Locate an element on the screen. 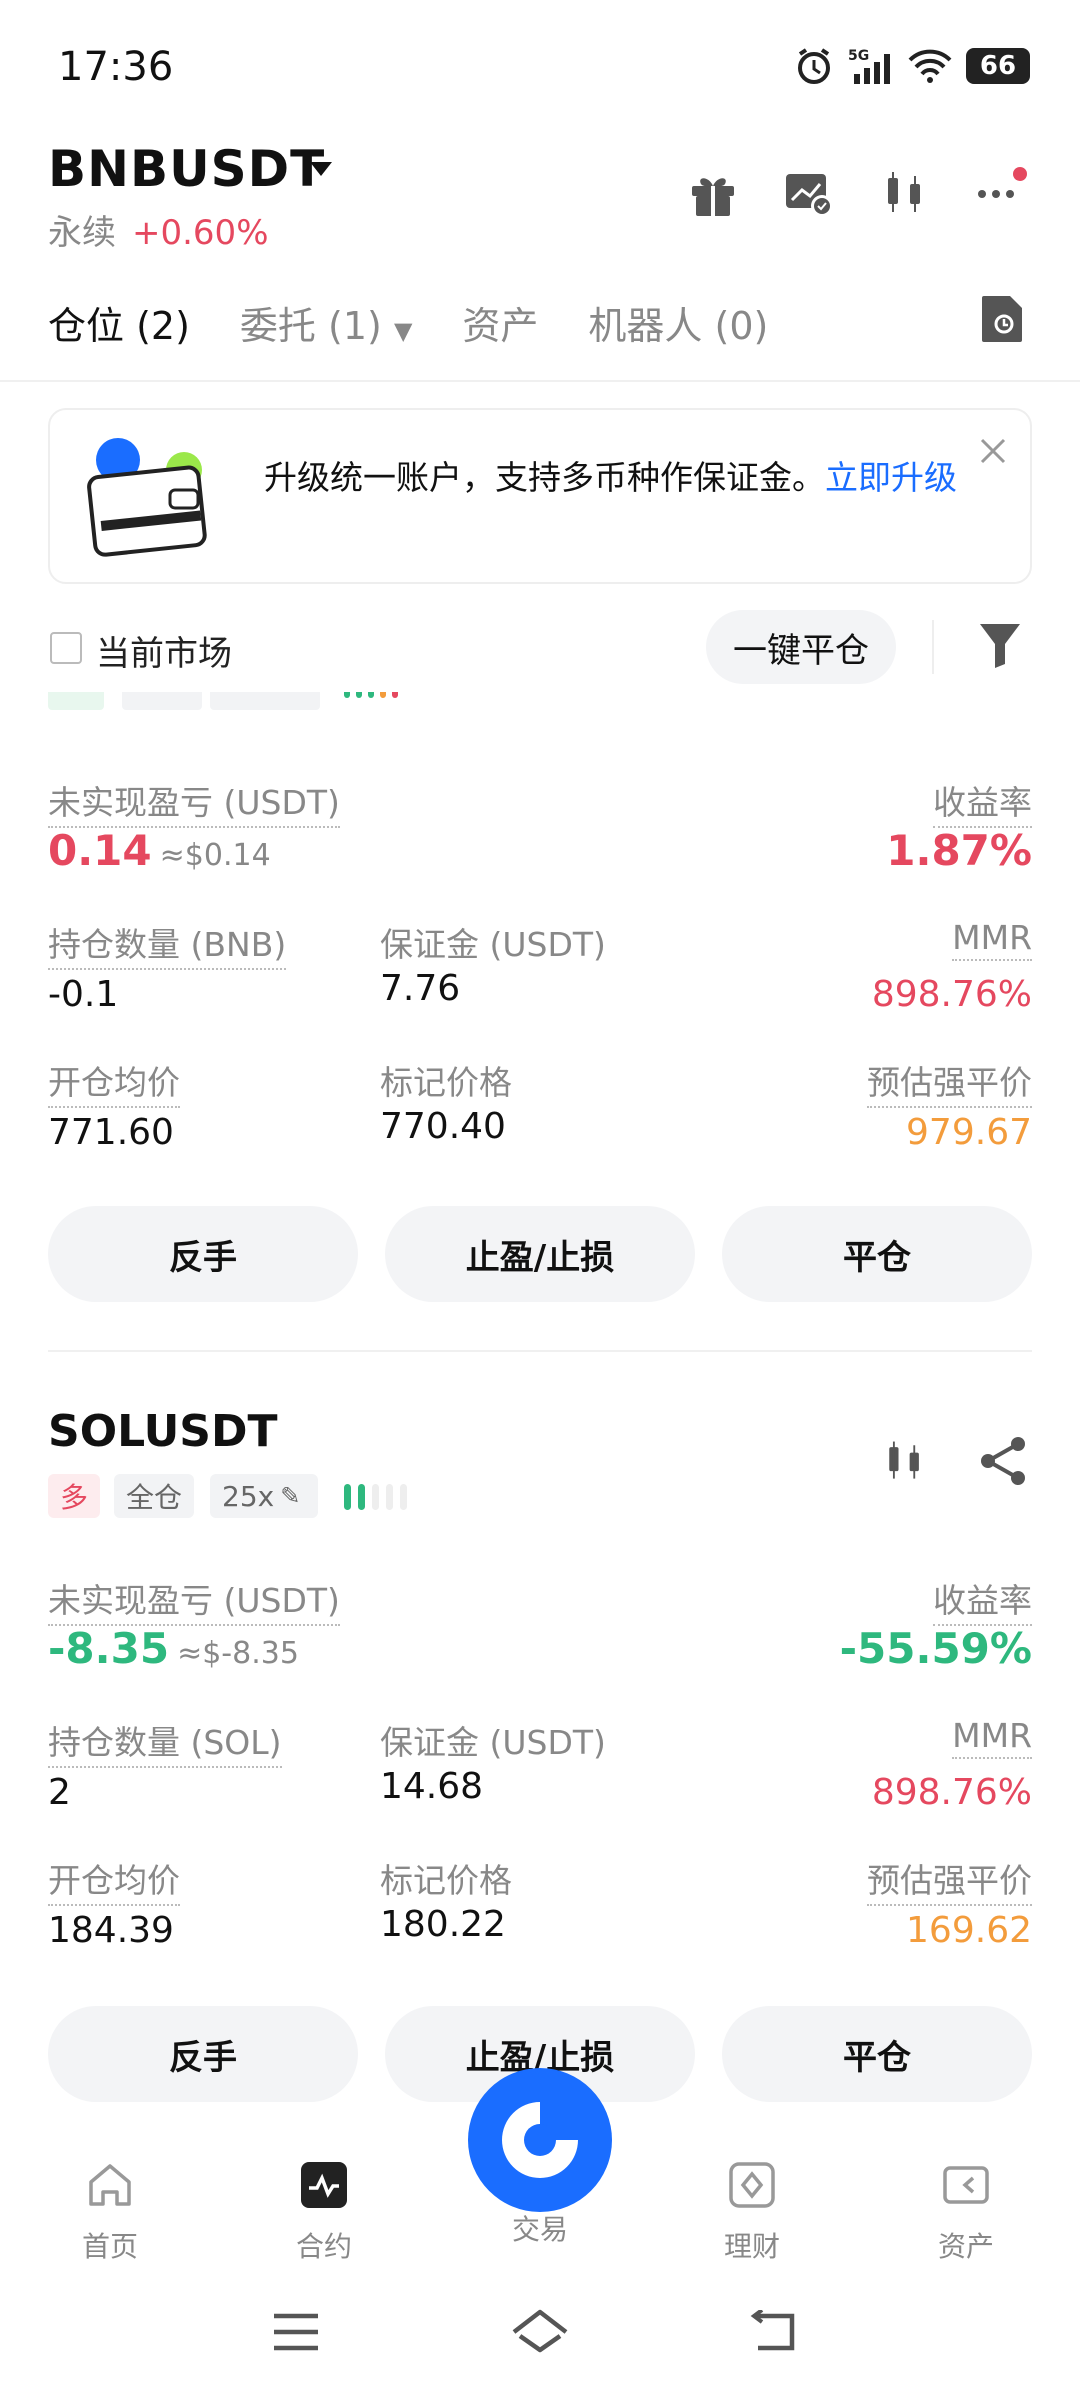 Image resolution: width=1080 pixels, height=2400 pixels. tab-orders-label: 委托 (1) is located at coordinates (310, 326).